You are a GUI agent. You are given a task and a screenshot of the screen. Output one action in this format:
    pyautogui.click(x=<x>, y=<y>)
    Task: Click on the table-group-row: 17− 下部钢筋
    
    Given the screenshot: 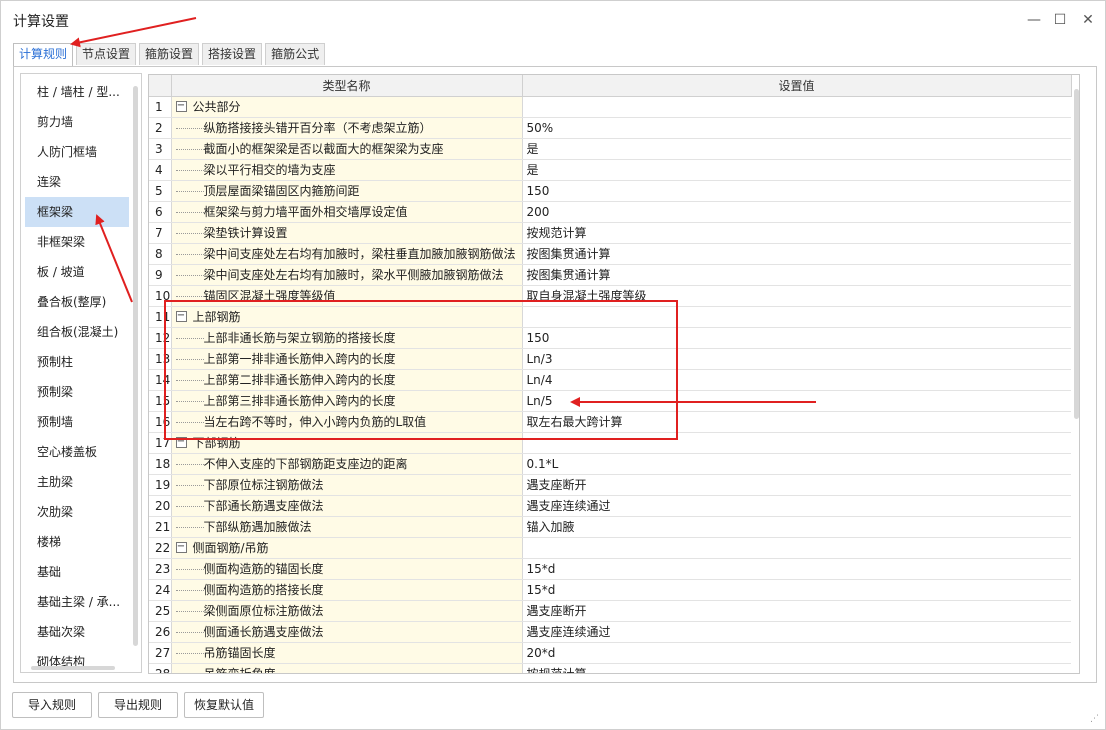 What is the action you would take?
    pyautogui.click(x=610, y=443)
    